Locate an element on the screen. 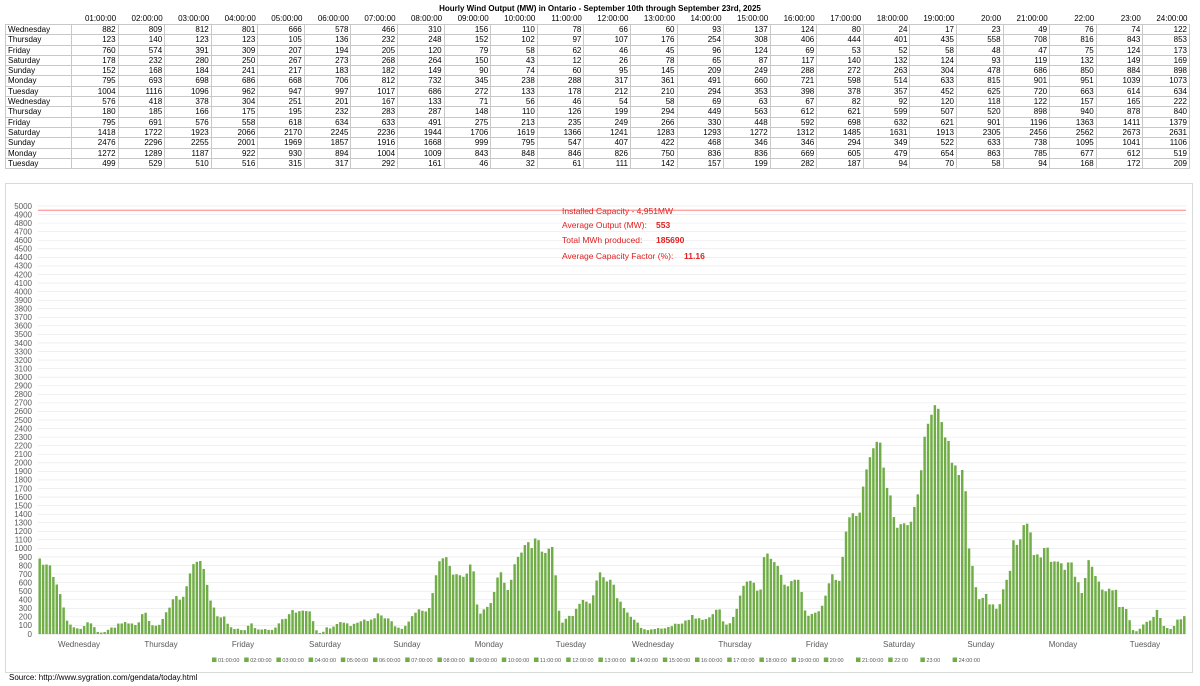  y-tick-label: 5000 is located at coordinates (23, 206).